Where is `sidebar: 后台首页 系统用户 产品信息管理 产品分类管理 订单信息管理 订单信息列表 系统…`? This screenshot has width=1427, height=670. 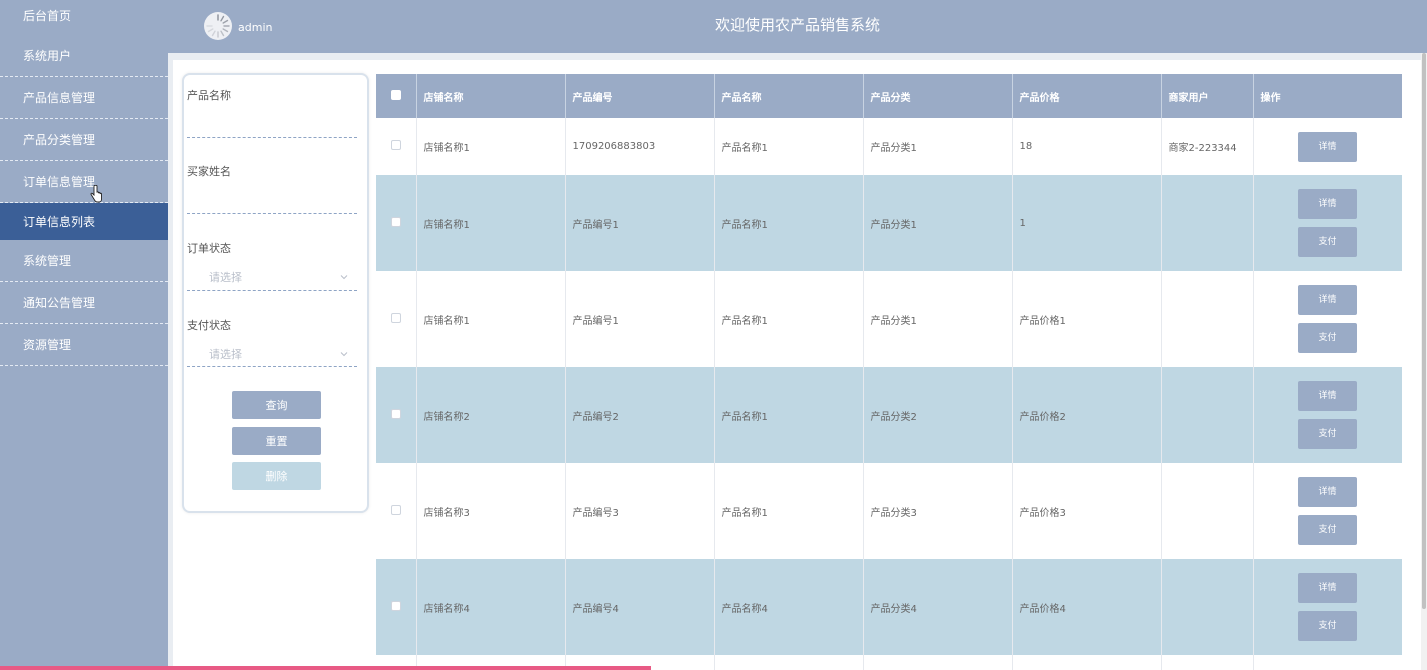 sidebar: 后台首页 系统用户 产品信息管理 产品分类管理 订单信息管理 订单信息列表 系统… is located at coordinates (84, 335).